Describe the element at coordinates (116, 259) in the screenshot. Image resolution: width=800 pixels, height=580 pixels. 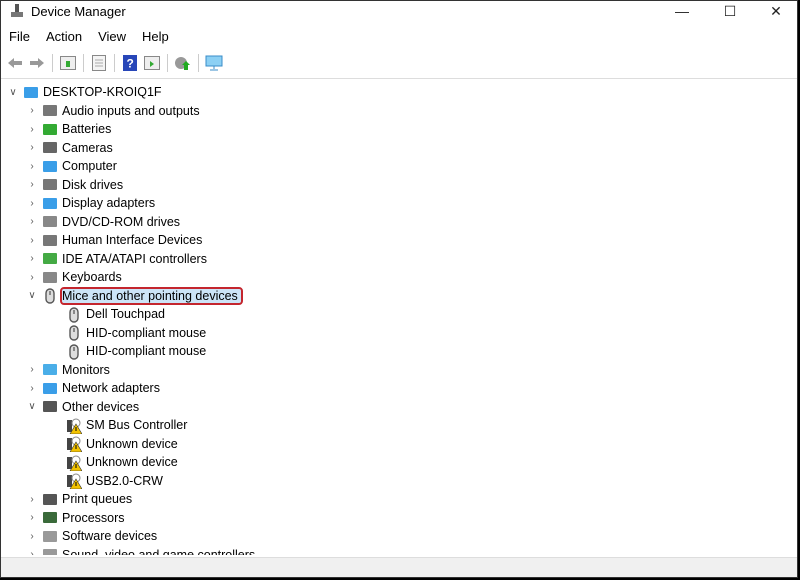
I see `tree-category: › IDE ATA/ATAPI controllers` at that location.